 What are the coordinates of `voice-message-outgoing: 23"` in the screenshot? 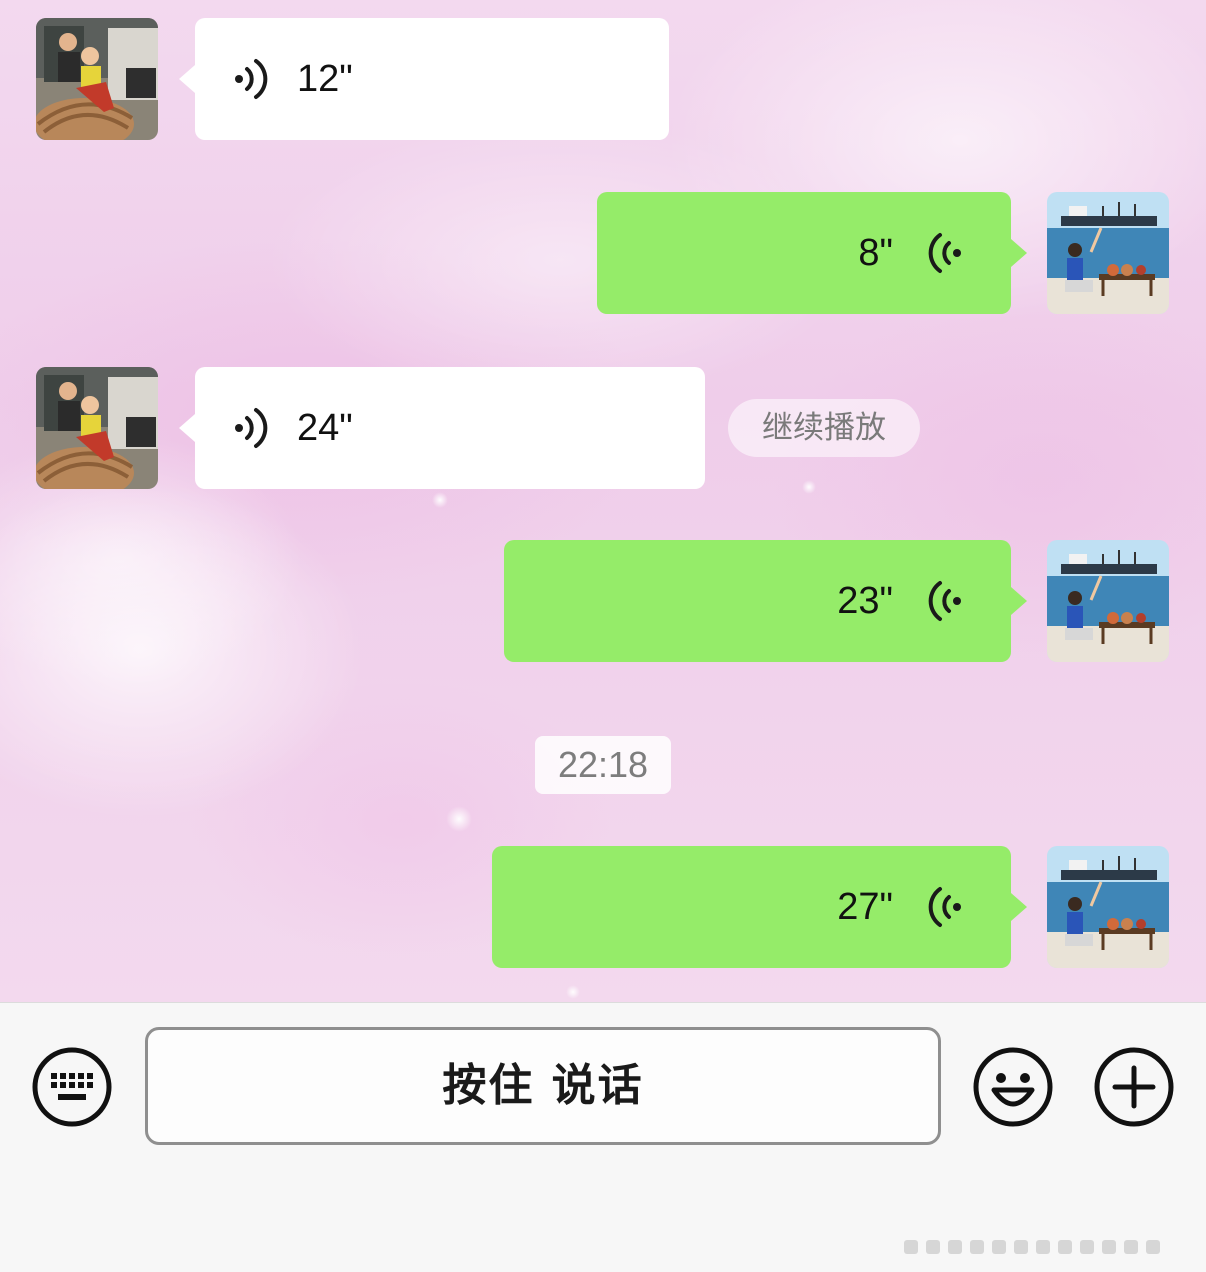 It's located at (765, 601).